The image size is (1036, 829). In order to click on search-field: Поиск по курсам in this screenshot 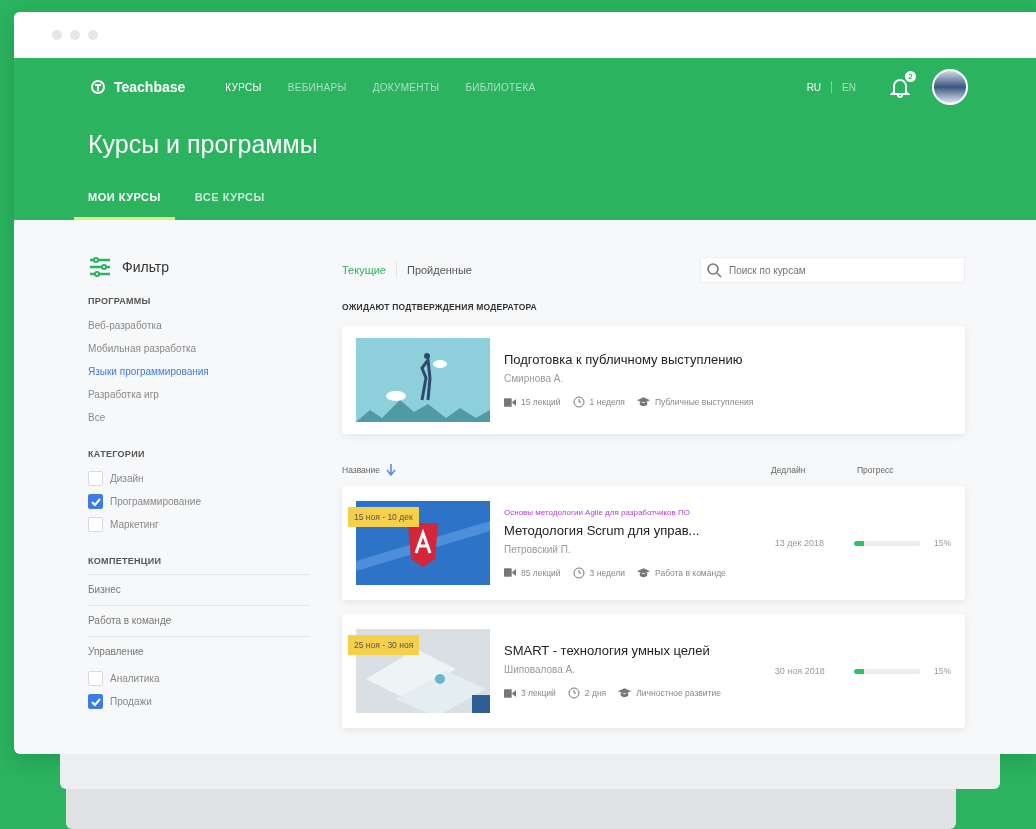, I will do `click(832, 270)`.